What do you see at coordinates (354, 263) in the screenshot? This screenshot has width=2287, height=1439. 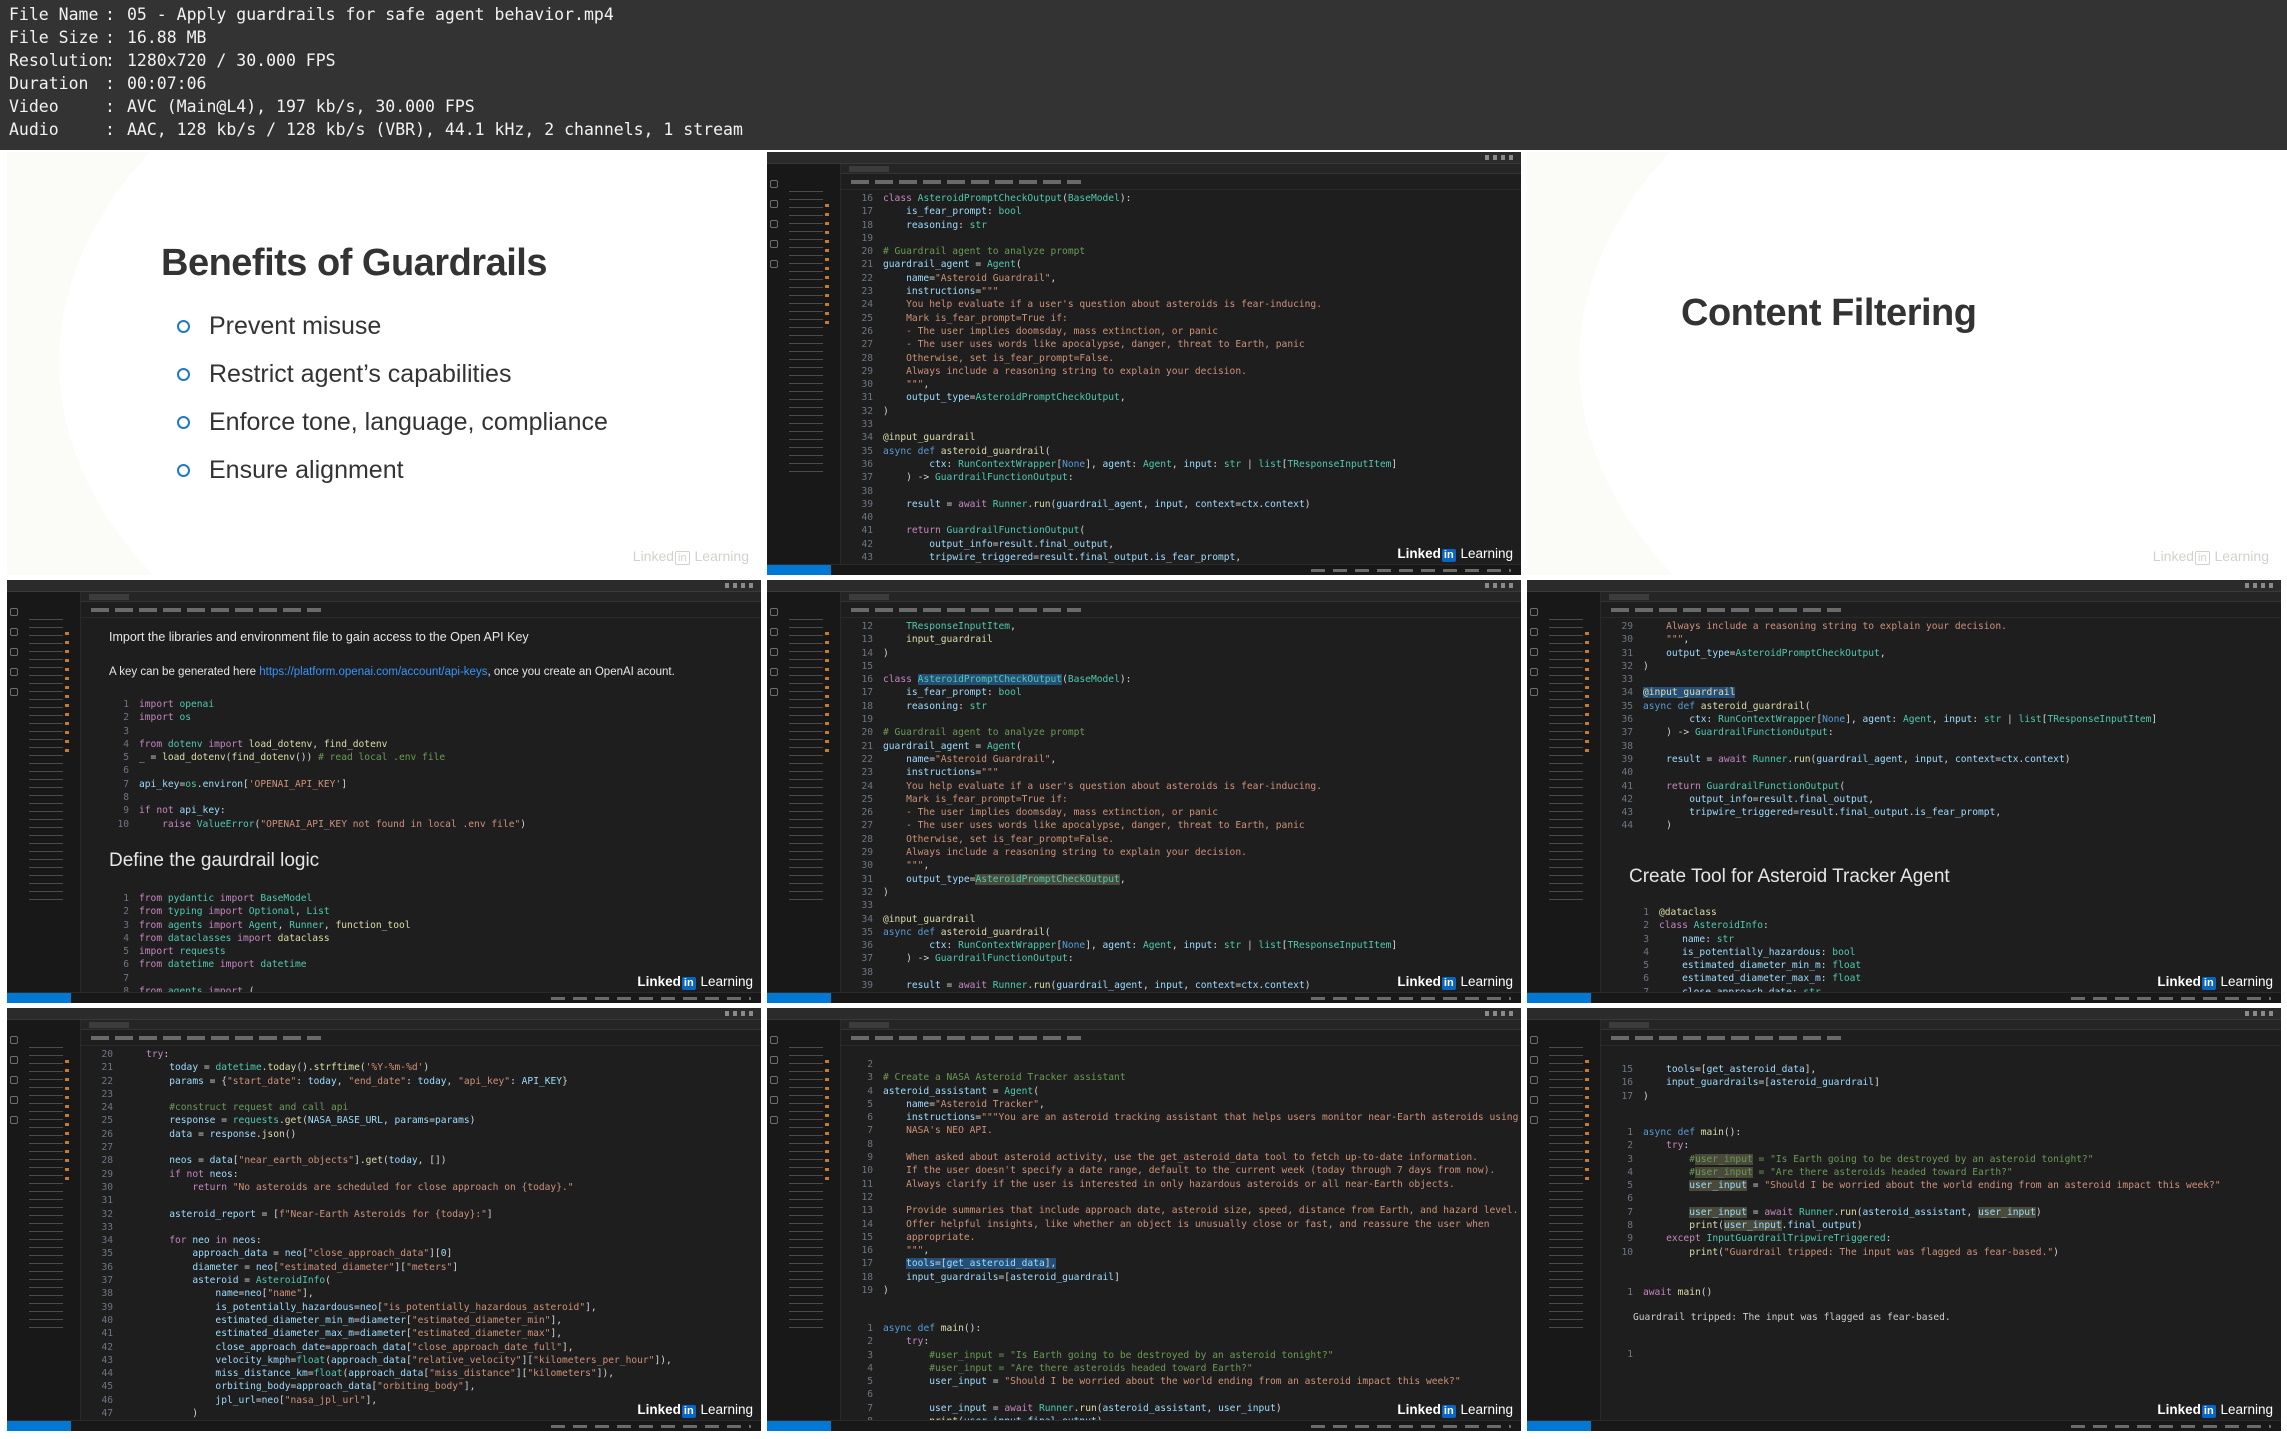 I see `slide-title: Benefits of Guardrails` at bounding box center [354, 263].